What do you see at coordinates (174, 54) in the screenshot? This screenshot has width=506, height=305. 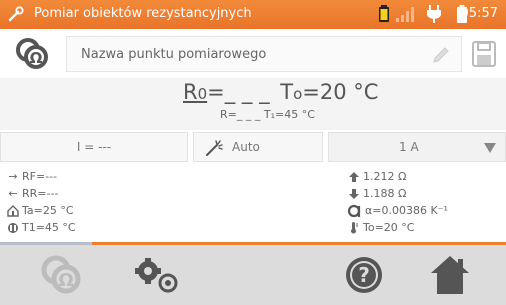 I see `point-name-placeholder: Nazwa punktu pomiarowego` at bounding box center [174, 54].